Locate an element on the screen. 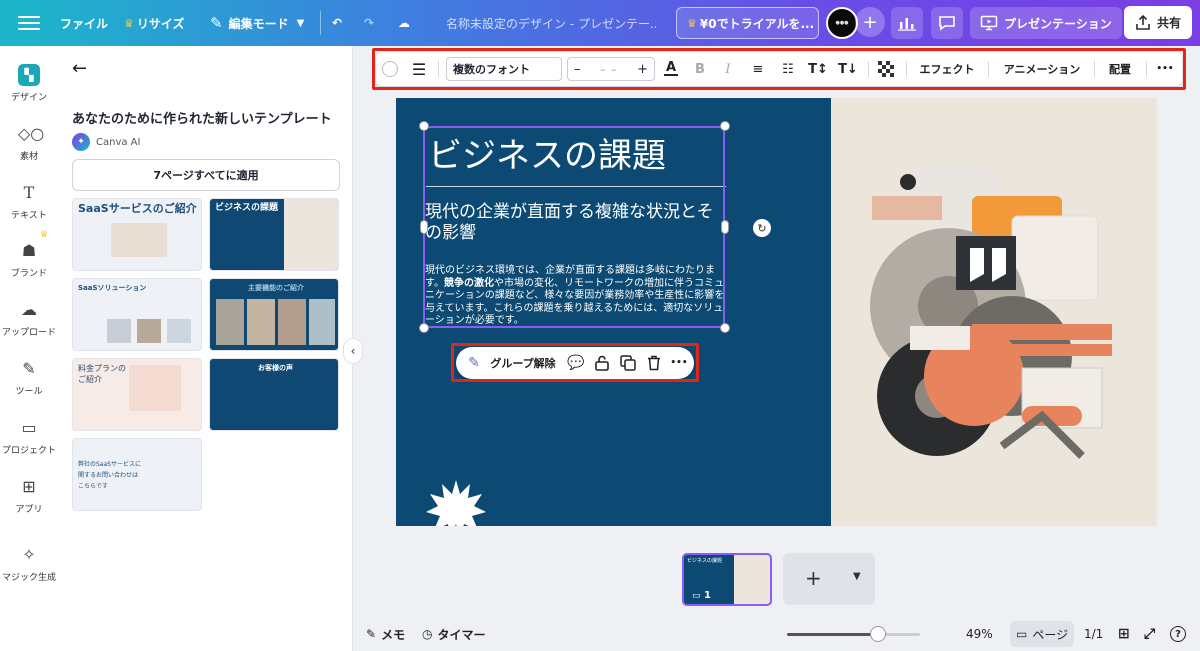 The height and width of the screenshot is (651, 1200). template-thumb: 料金プランのご紹介 is located at coordinates (137, 394).